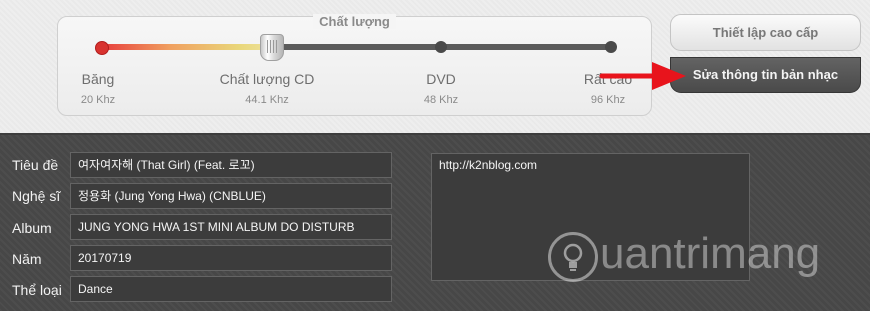  Describe the element at coordinates (710, 253) in the screenshot. I see `watermark-text: uantrimang` at that location.